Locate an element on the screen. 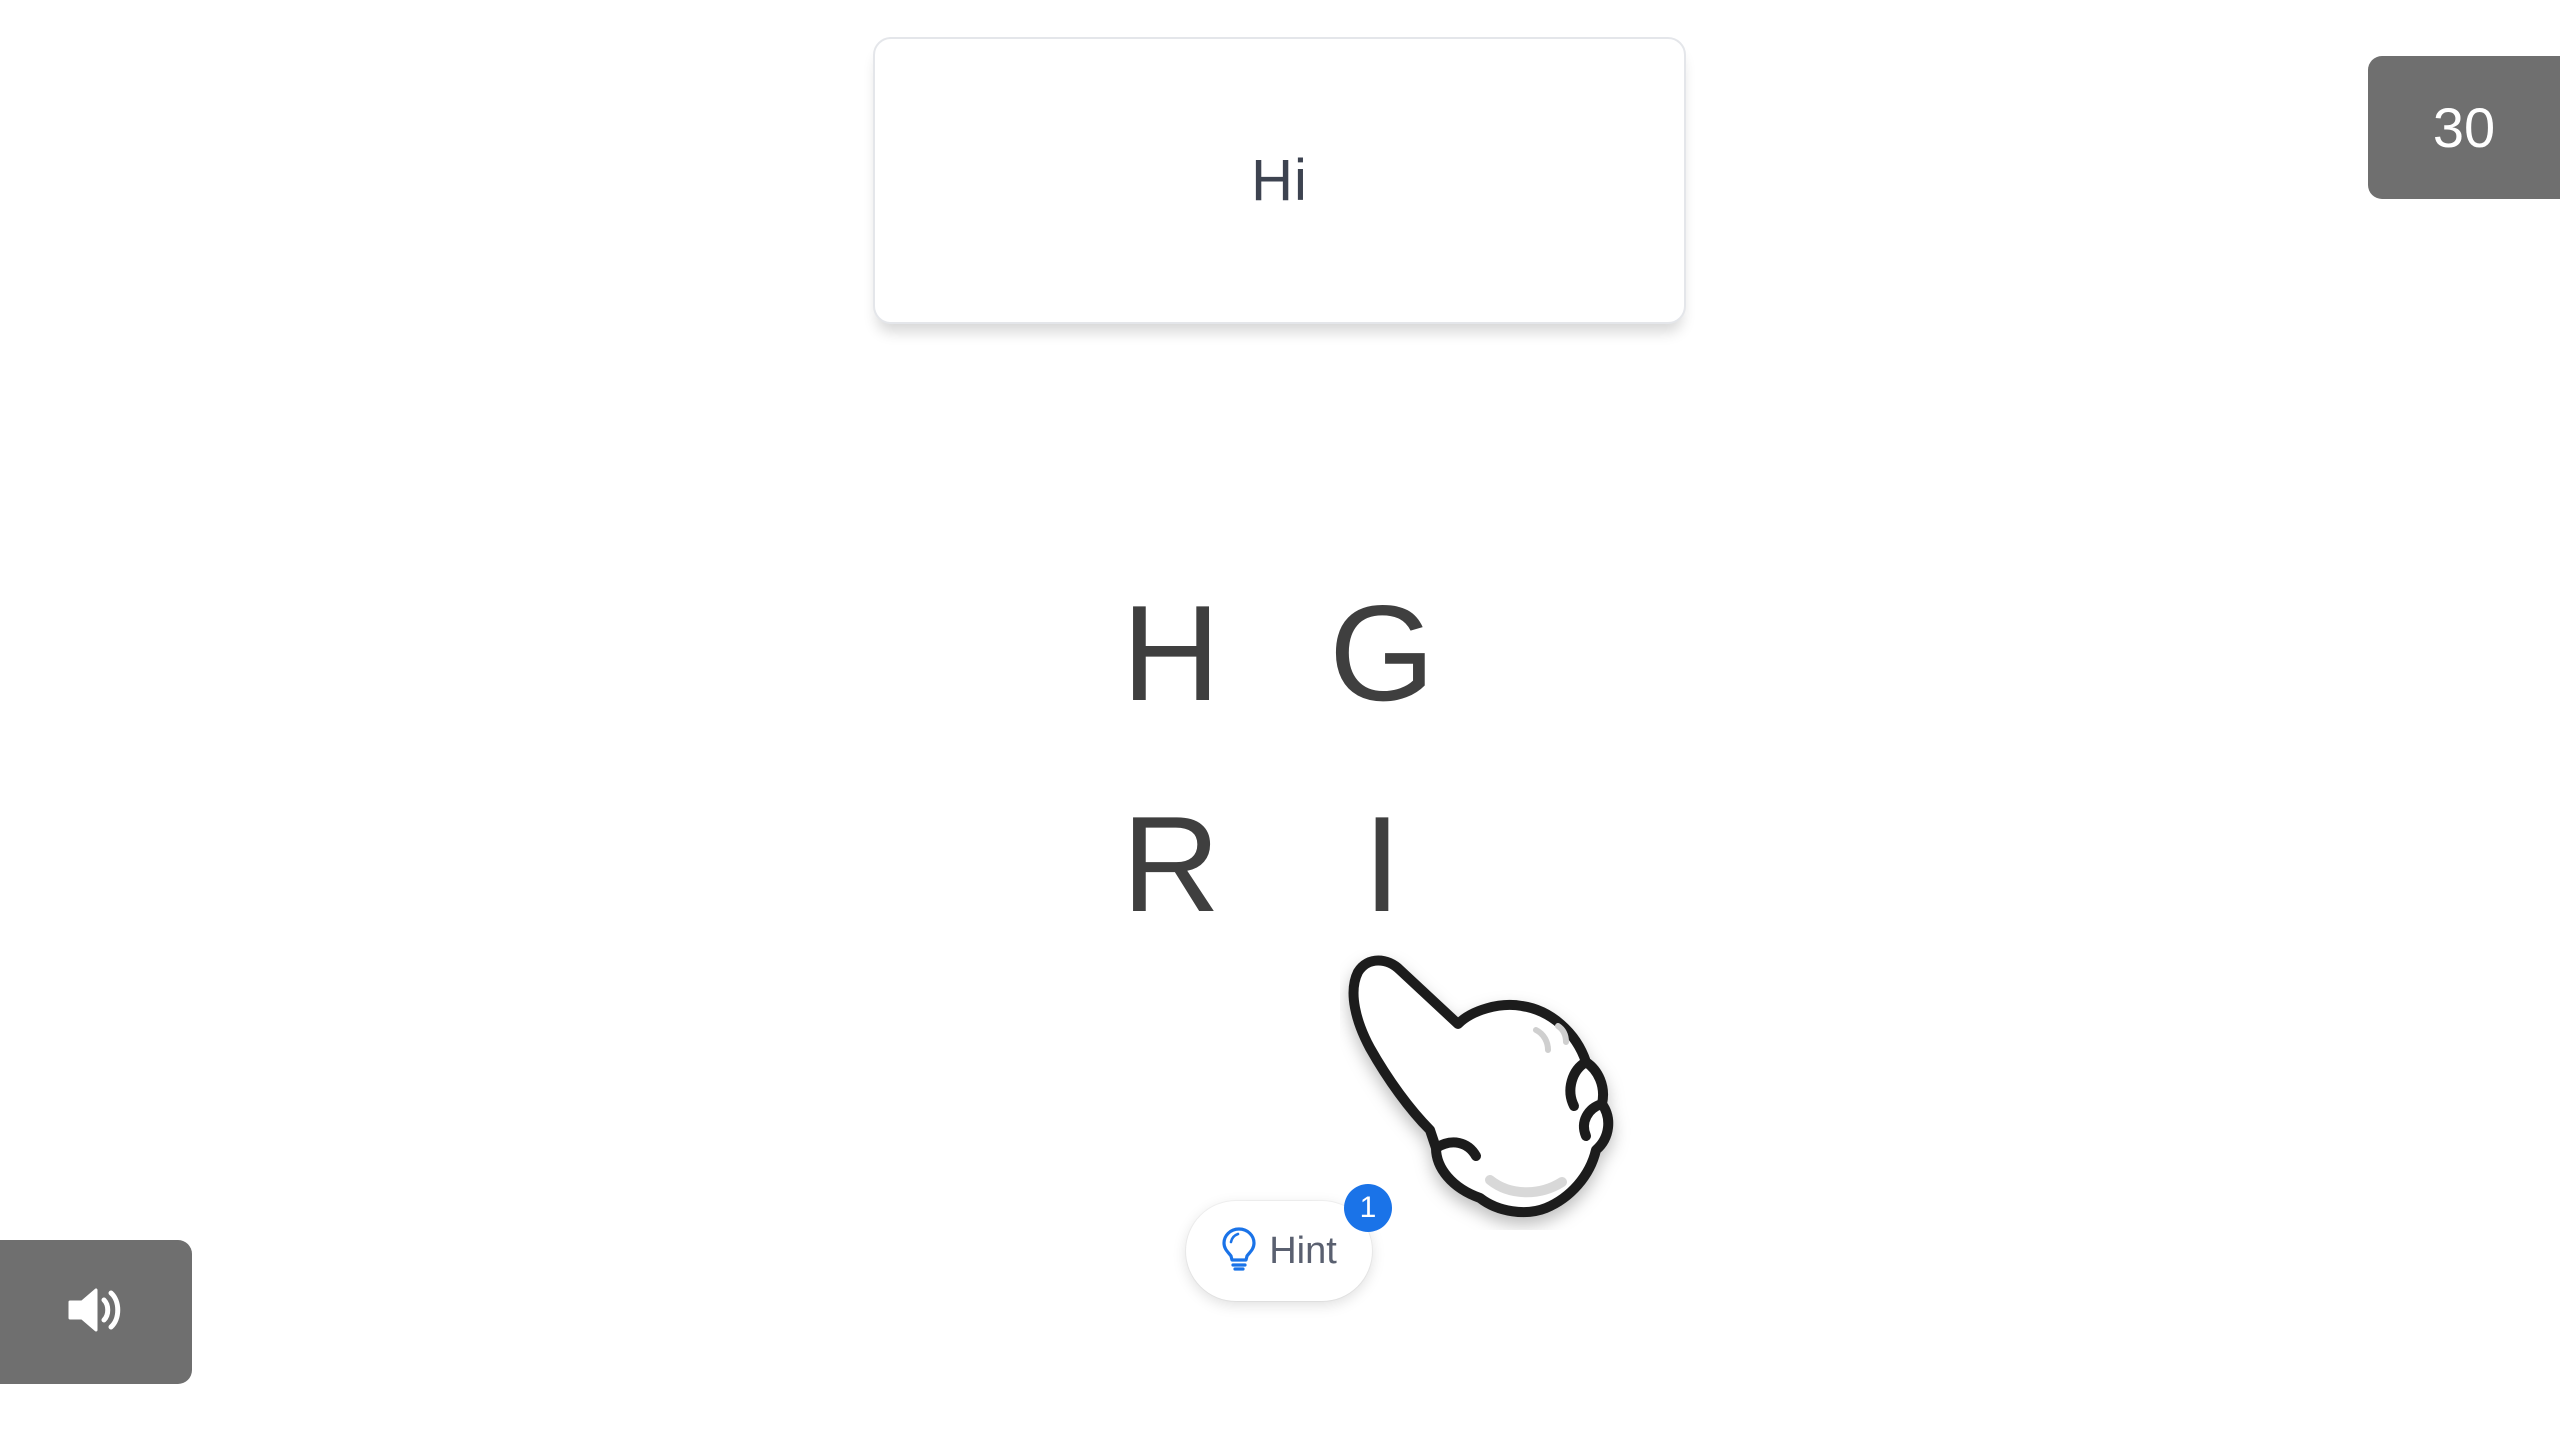 This screenshot has height=1440, width=2560. letter-tile-i: I is located at coordinates (1382, 864).